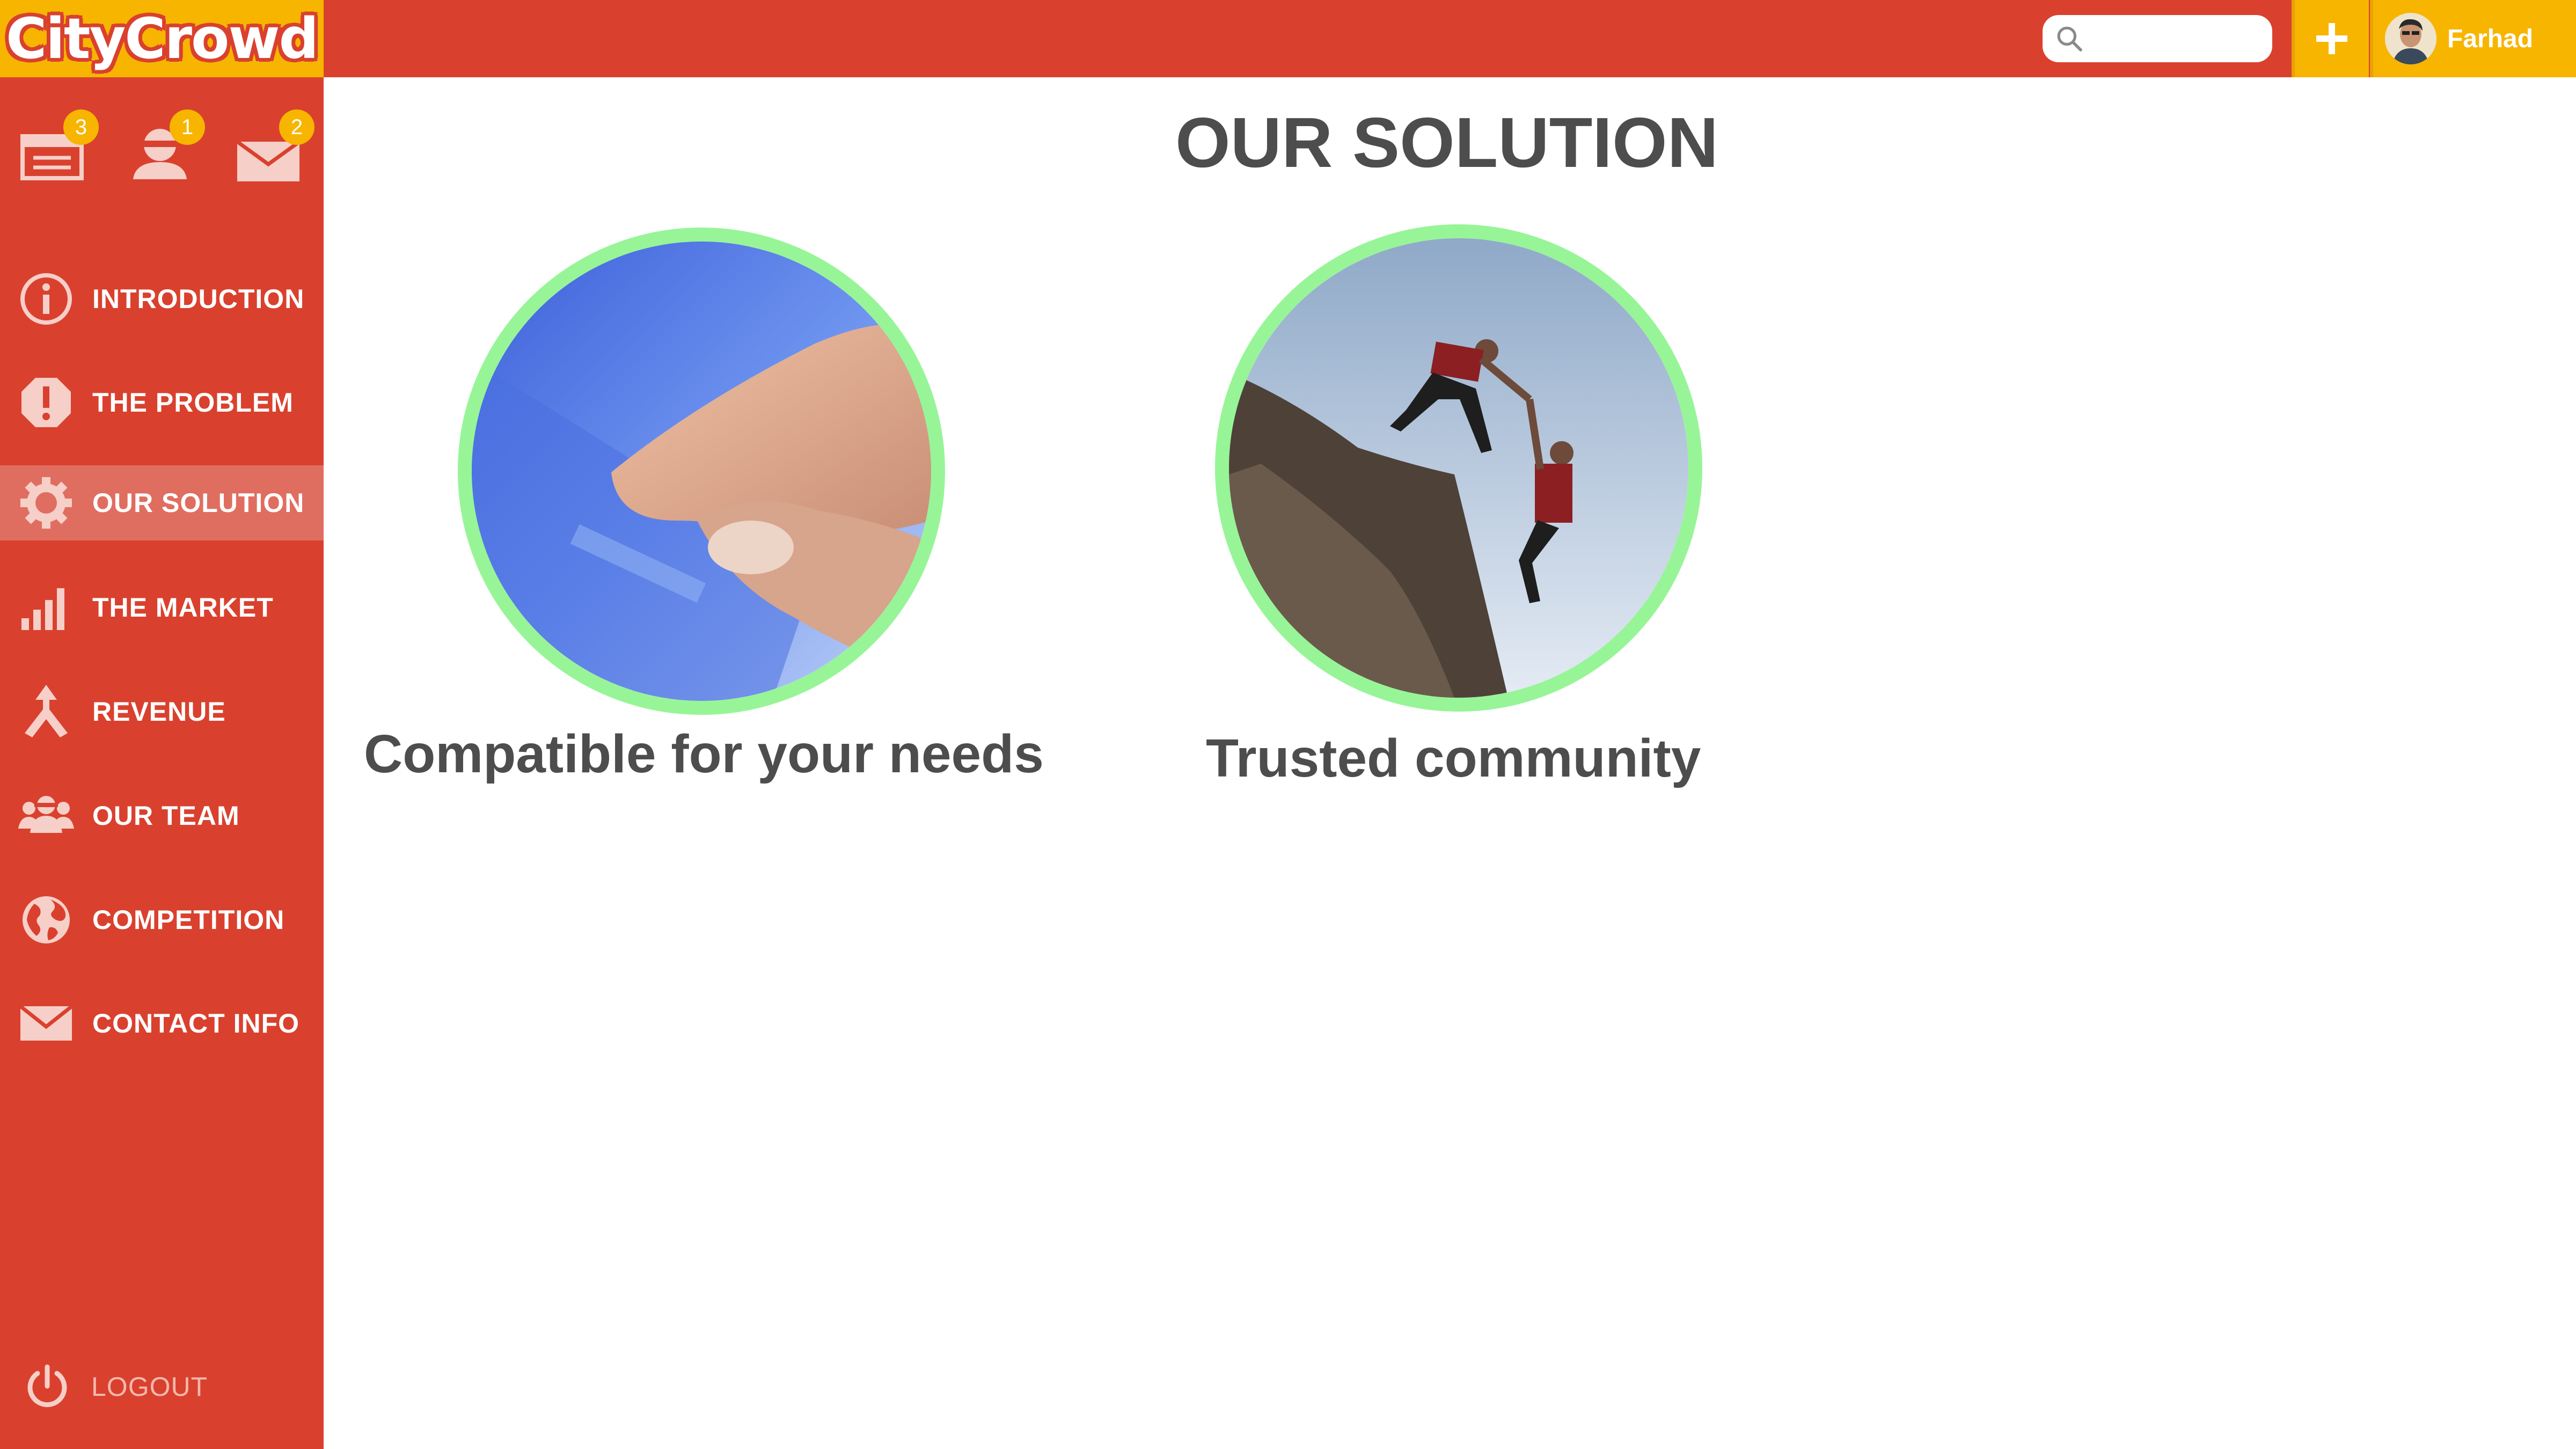  Describe the element at coordinates (163, 149) in the screenshot. I see `notification-user: 1` at that location.